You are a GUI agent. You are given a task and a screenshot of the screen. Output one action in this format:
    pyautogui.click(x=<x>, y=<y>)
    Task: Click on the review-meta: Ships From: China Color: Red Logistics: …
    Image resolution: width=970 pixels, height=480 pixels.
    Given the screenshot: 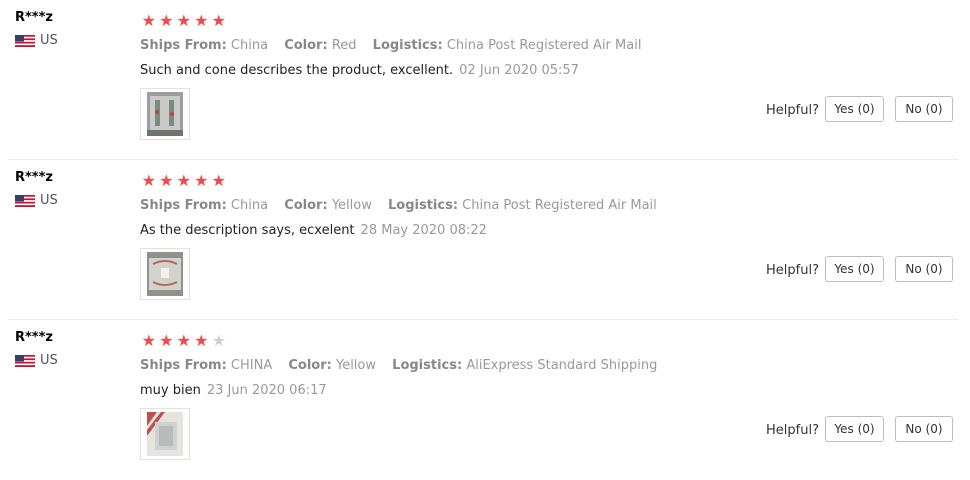 What is the action you would take?
    pyautogui.click(x=396, y=45)
    